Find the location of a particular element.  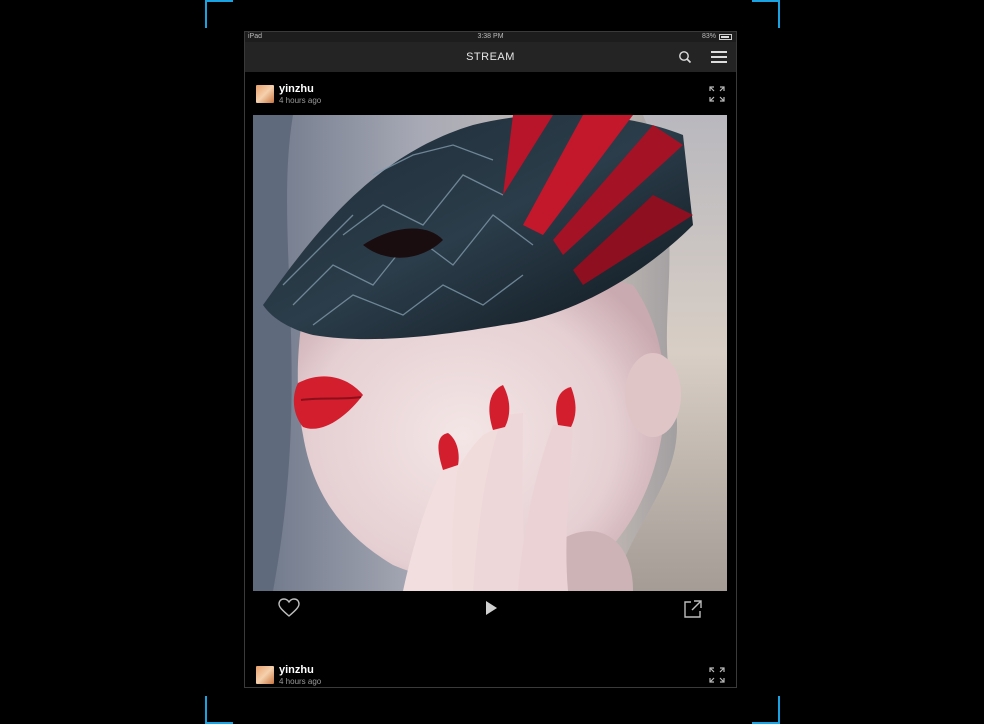

page-title: STREAM is located at coordinates (490, 57).